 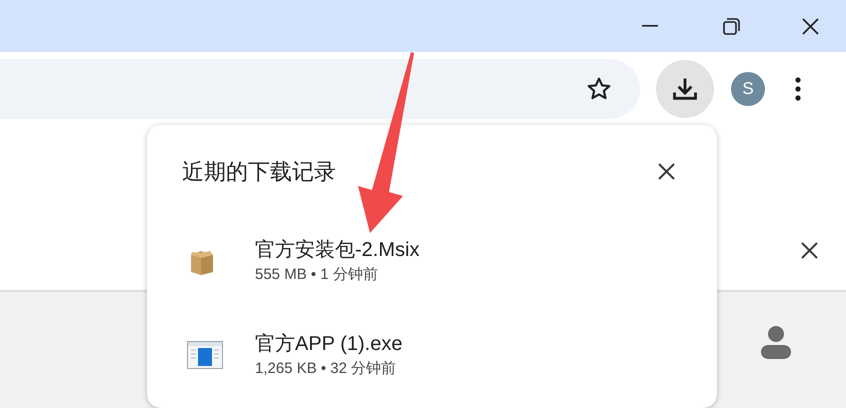 I want to click on restore-icon, so click(x=731, y=26).